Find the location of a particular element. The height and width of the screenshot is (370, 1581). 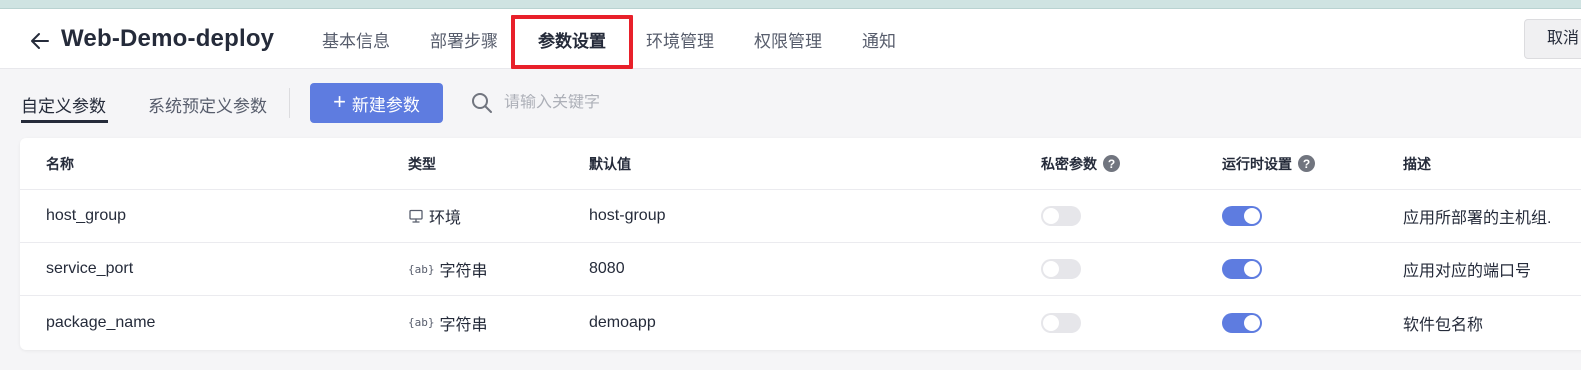

column-header-runtime-label: 运行时设置 is located at coordinates (1257, 163).